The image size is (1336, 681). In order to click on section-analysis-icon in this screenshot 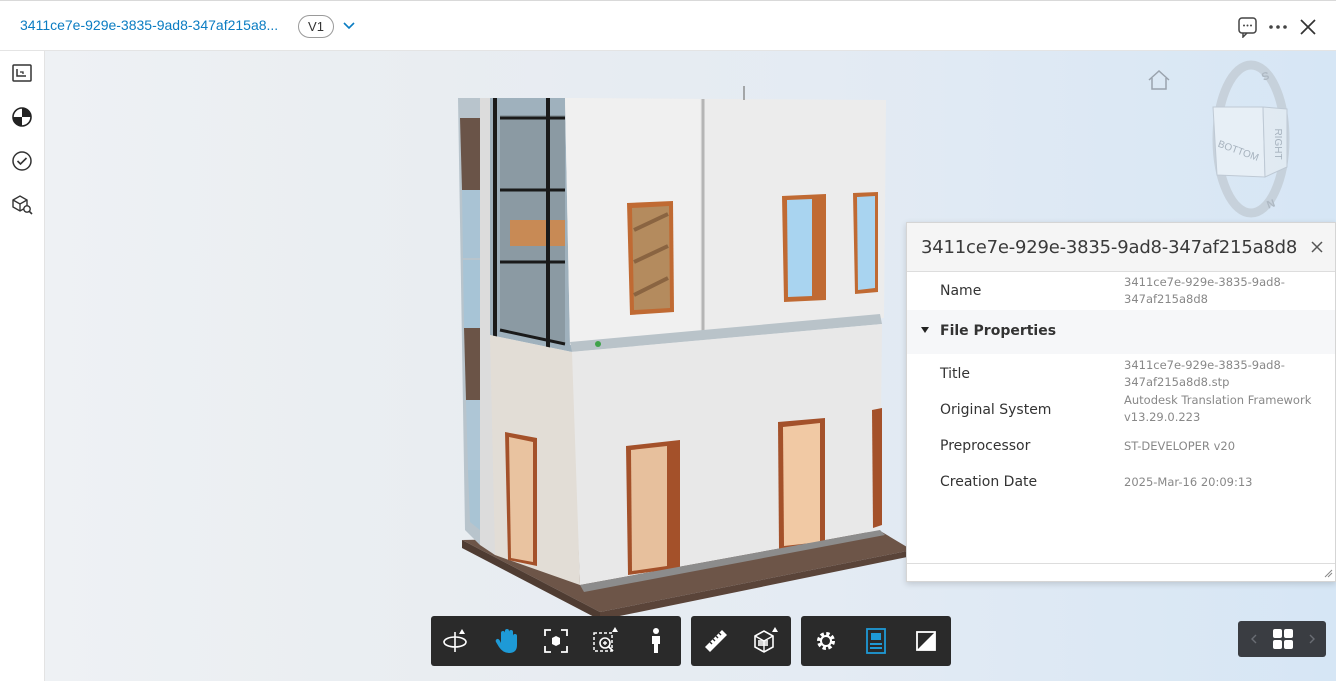, I will do `click(766, 641)`.